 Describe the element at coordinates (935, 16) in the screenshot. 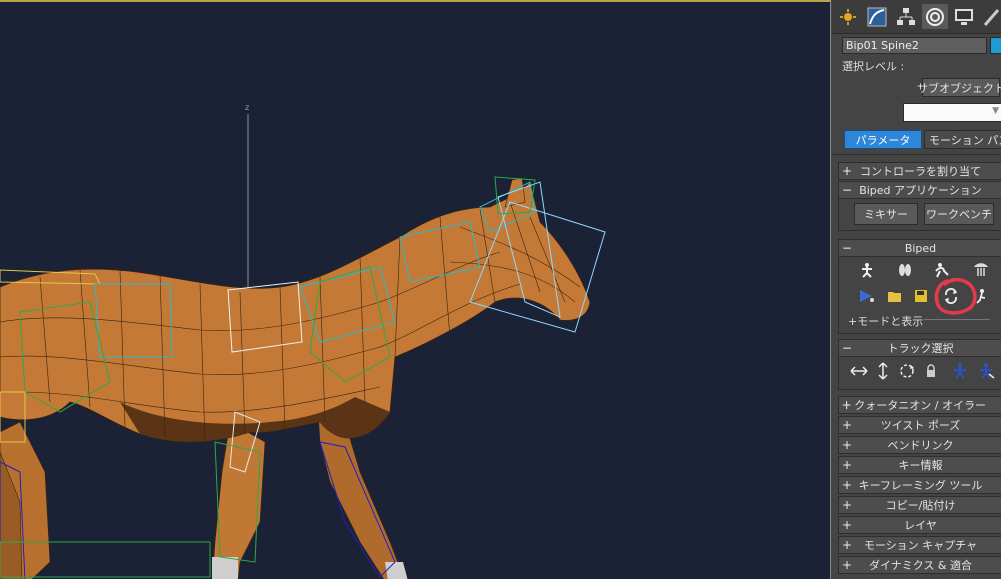

I see `motion-icon` at that location.